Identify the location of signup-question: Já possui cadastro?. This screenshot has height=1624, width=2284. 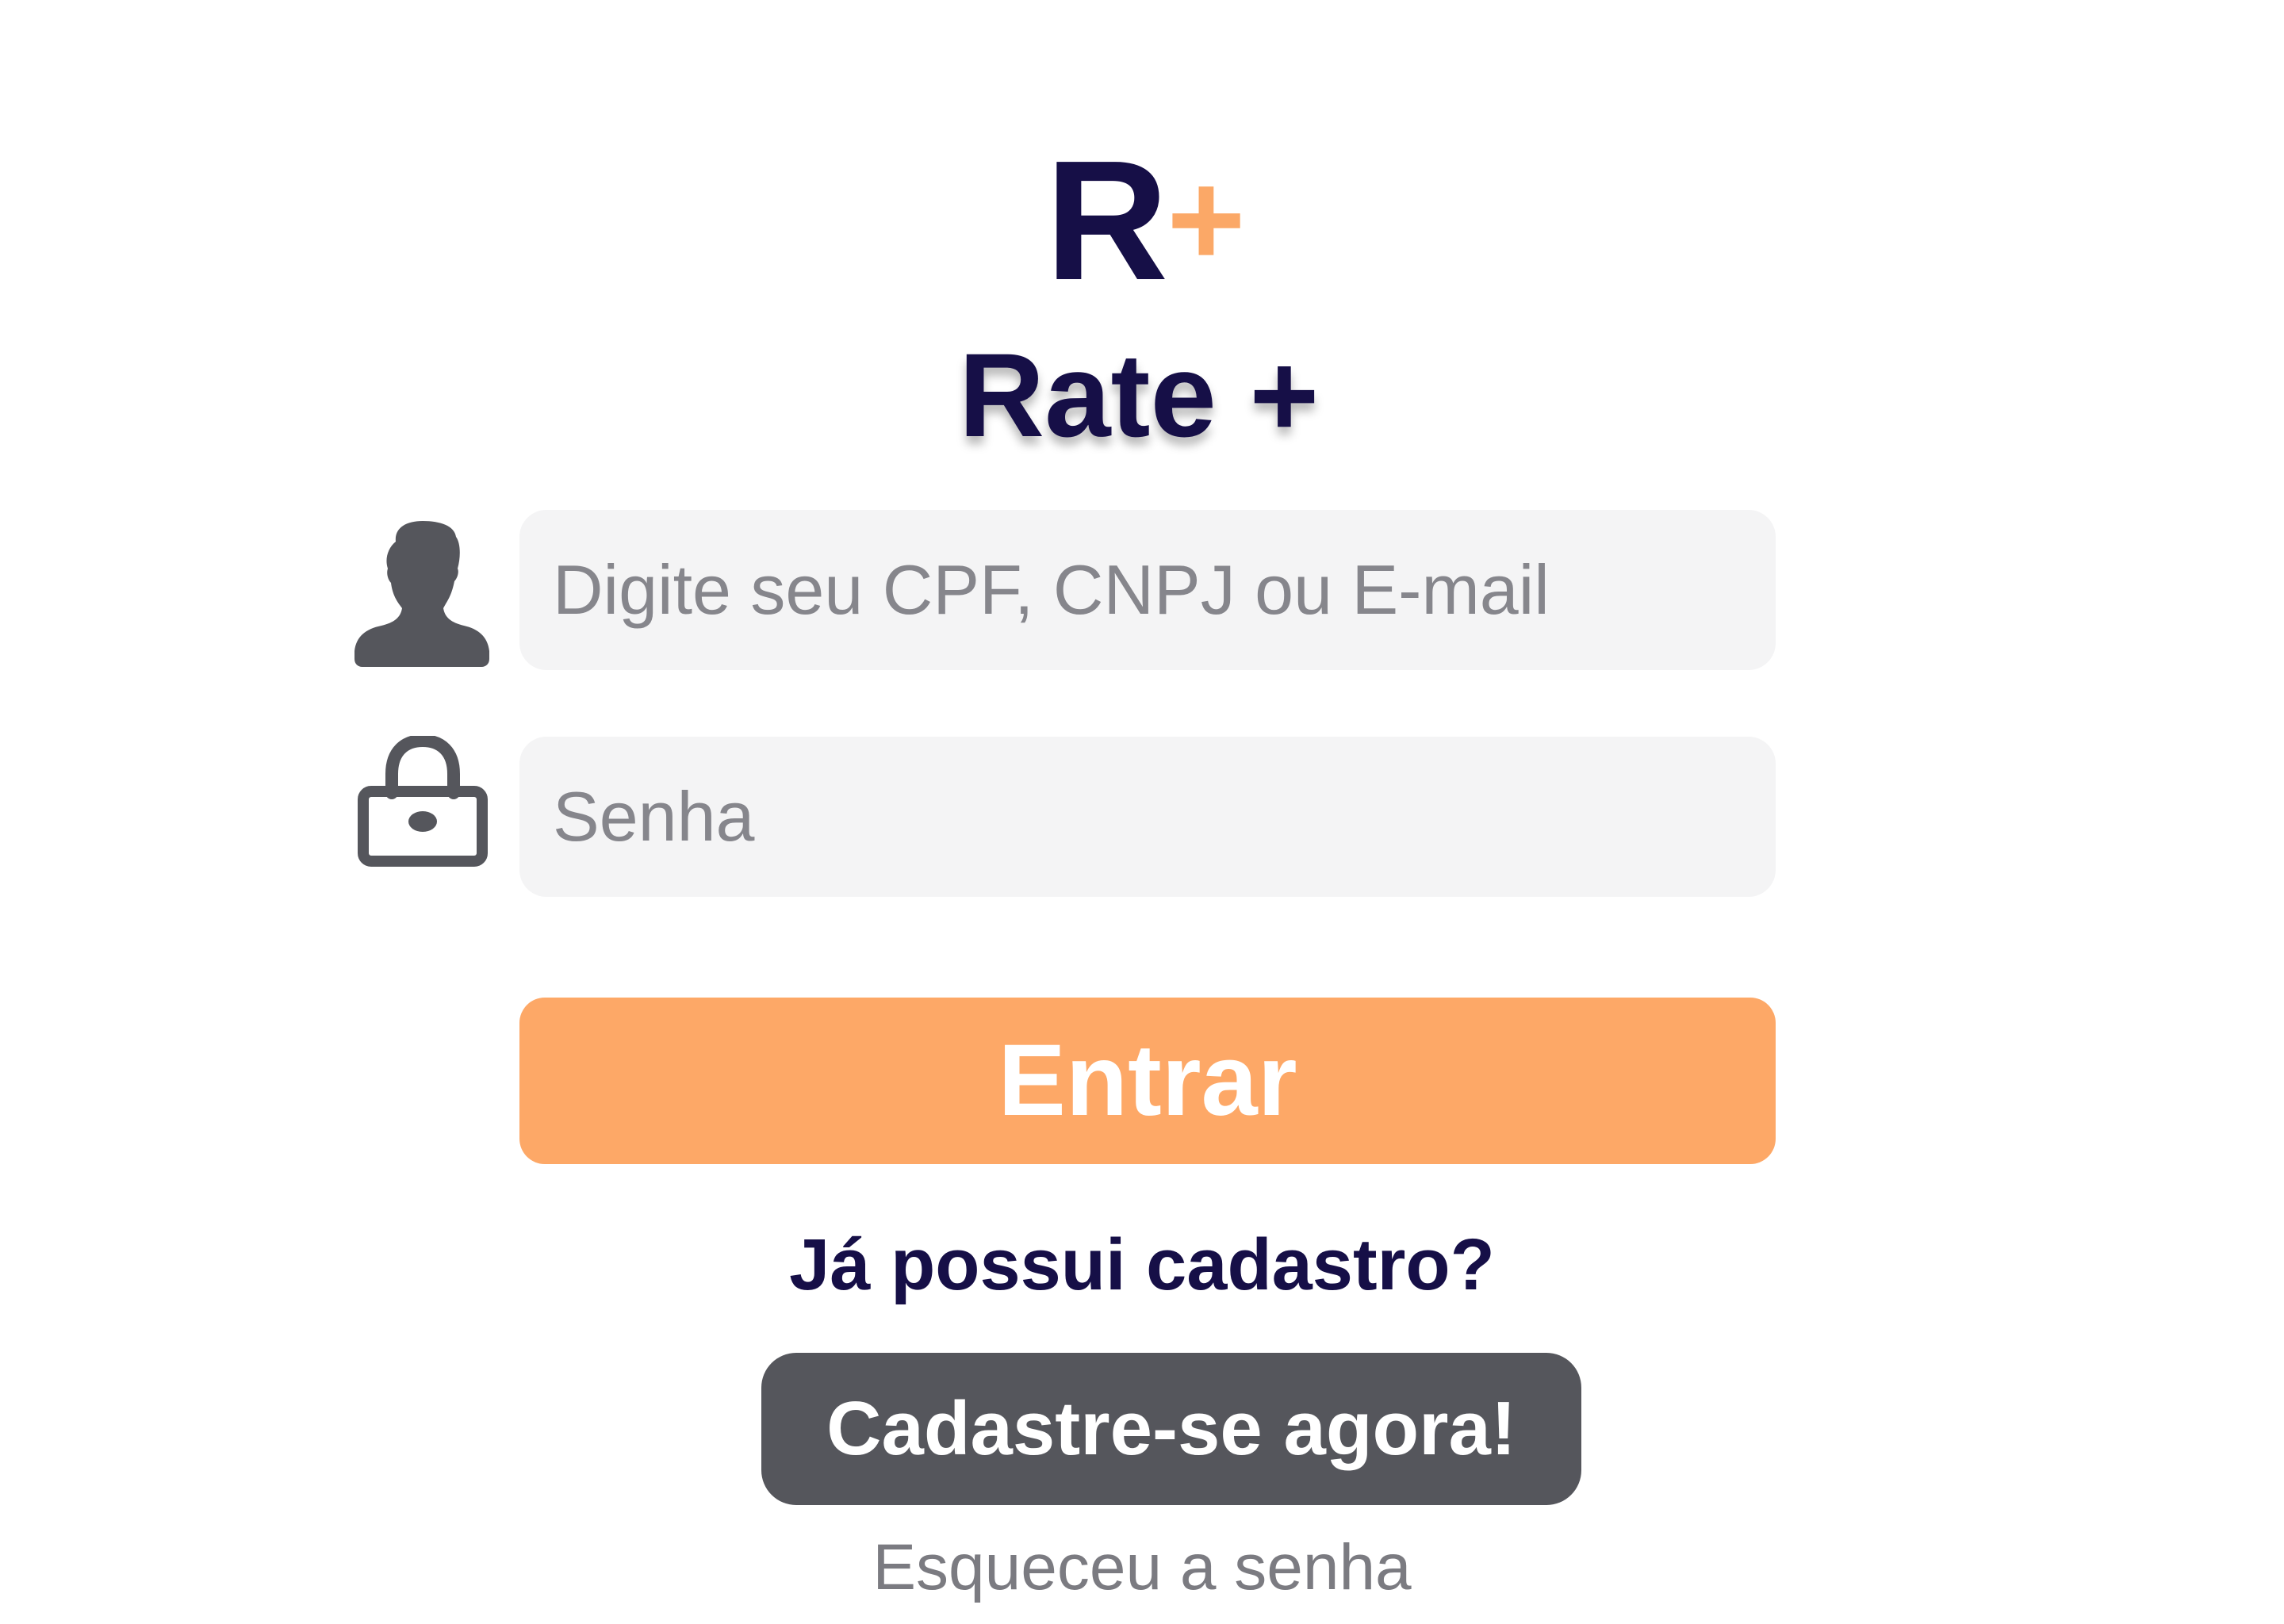
(1142, 1264).